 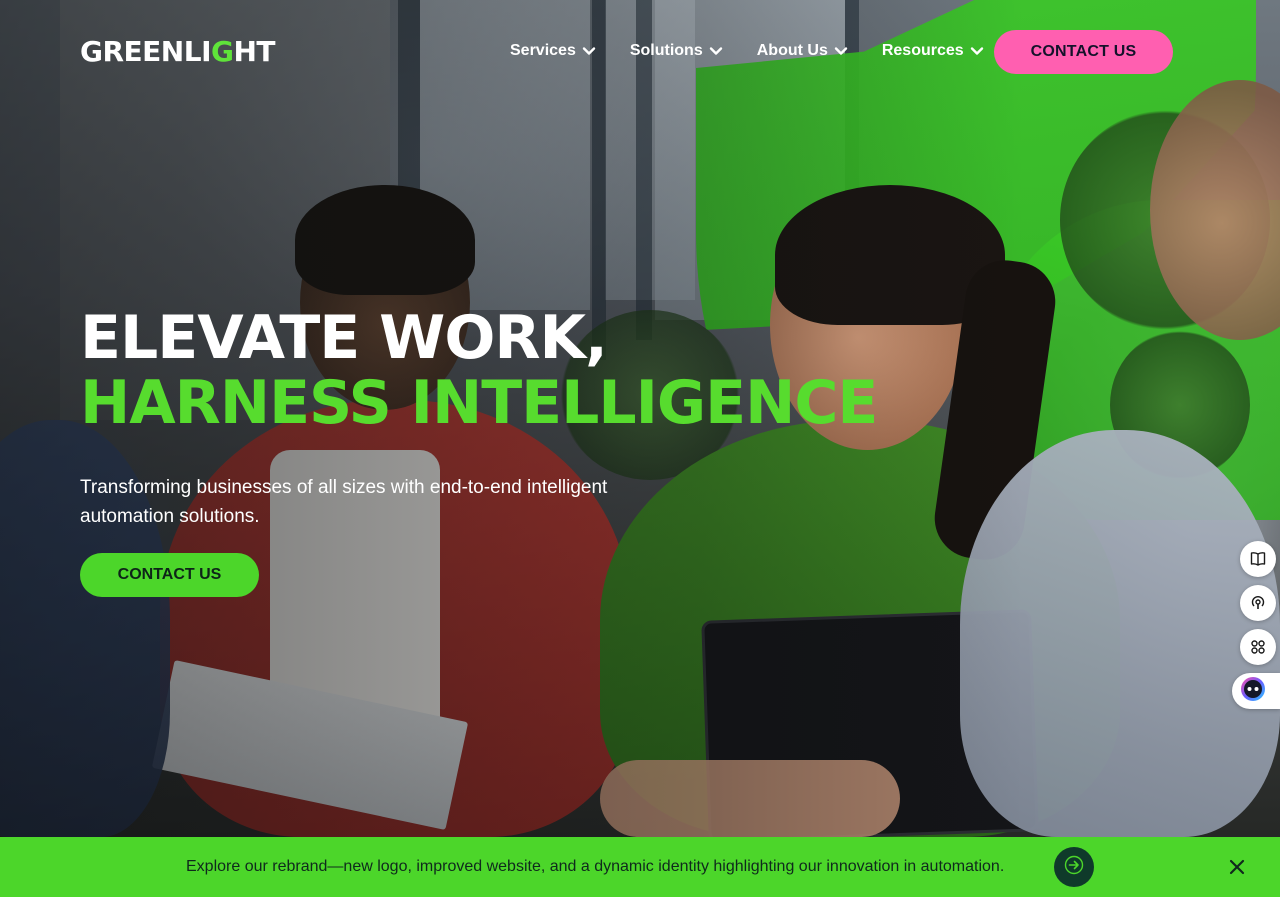 What do you see at coordinates (344, 338) in the screenshot?
I see `hero-headline-line1: ELEVATE WORK,` at bounding box center [344, 338].